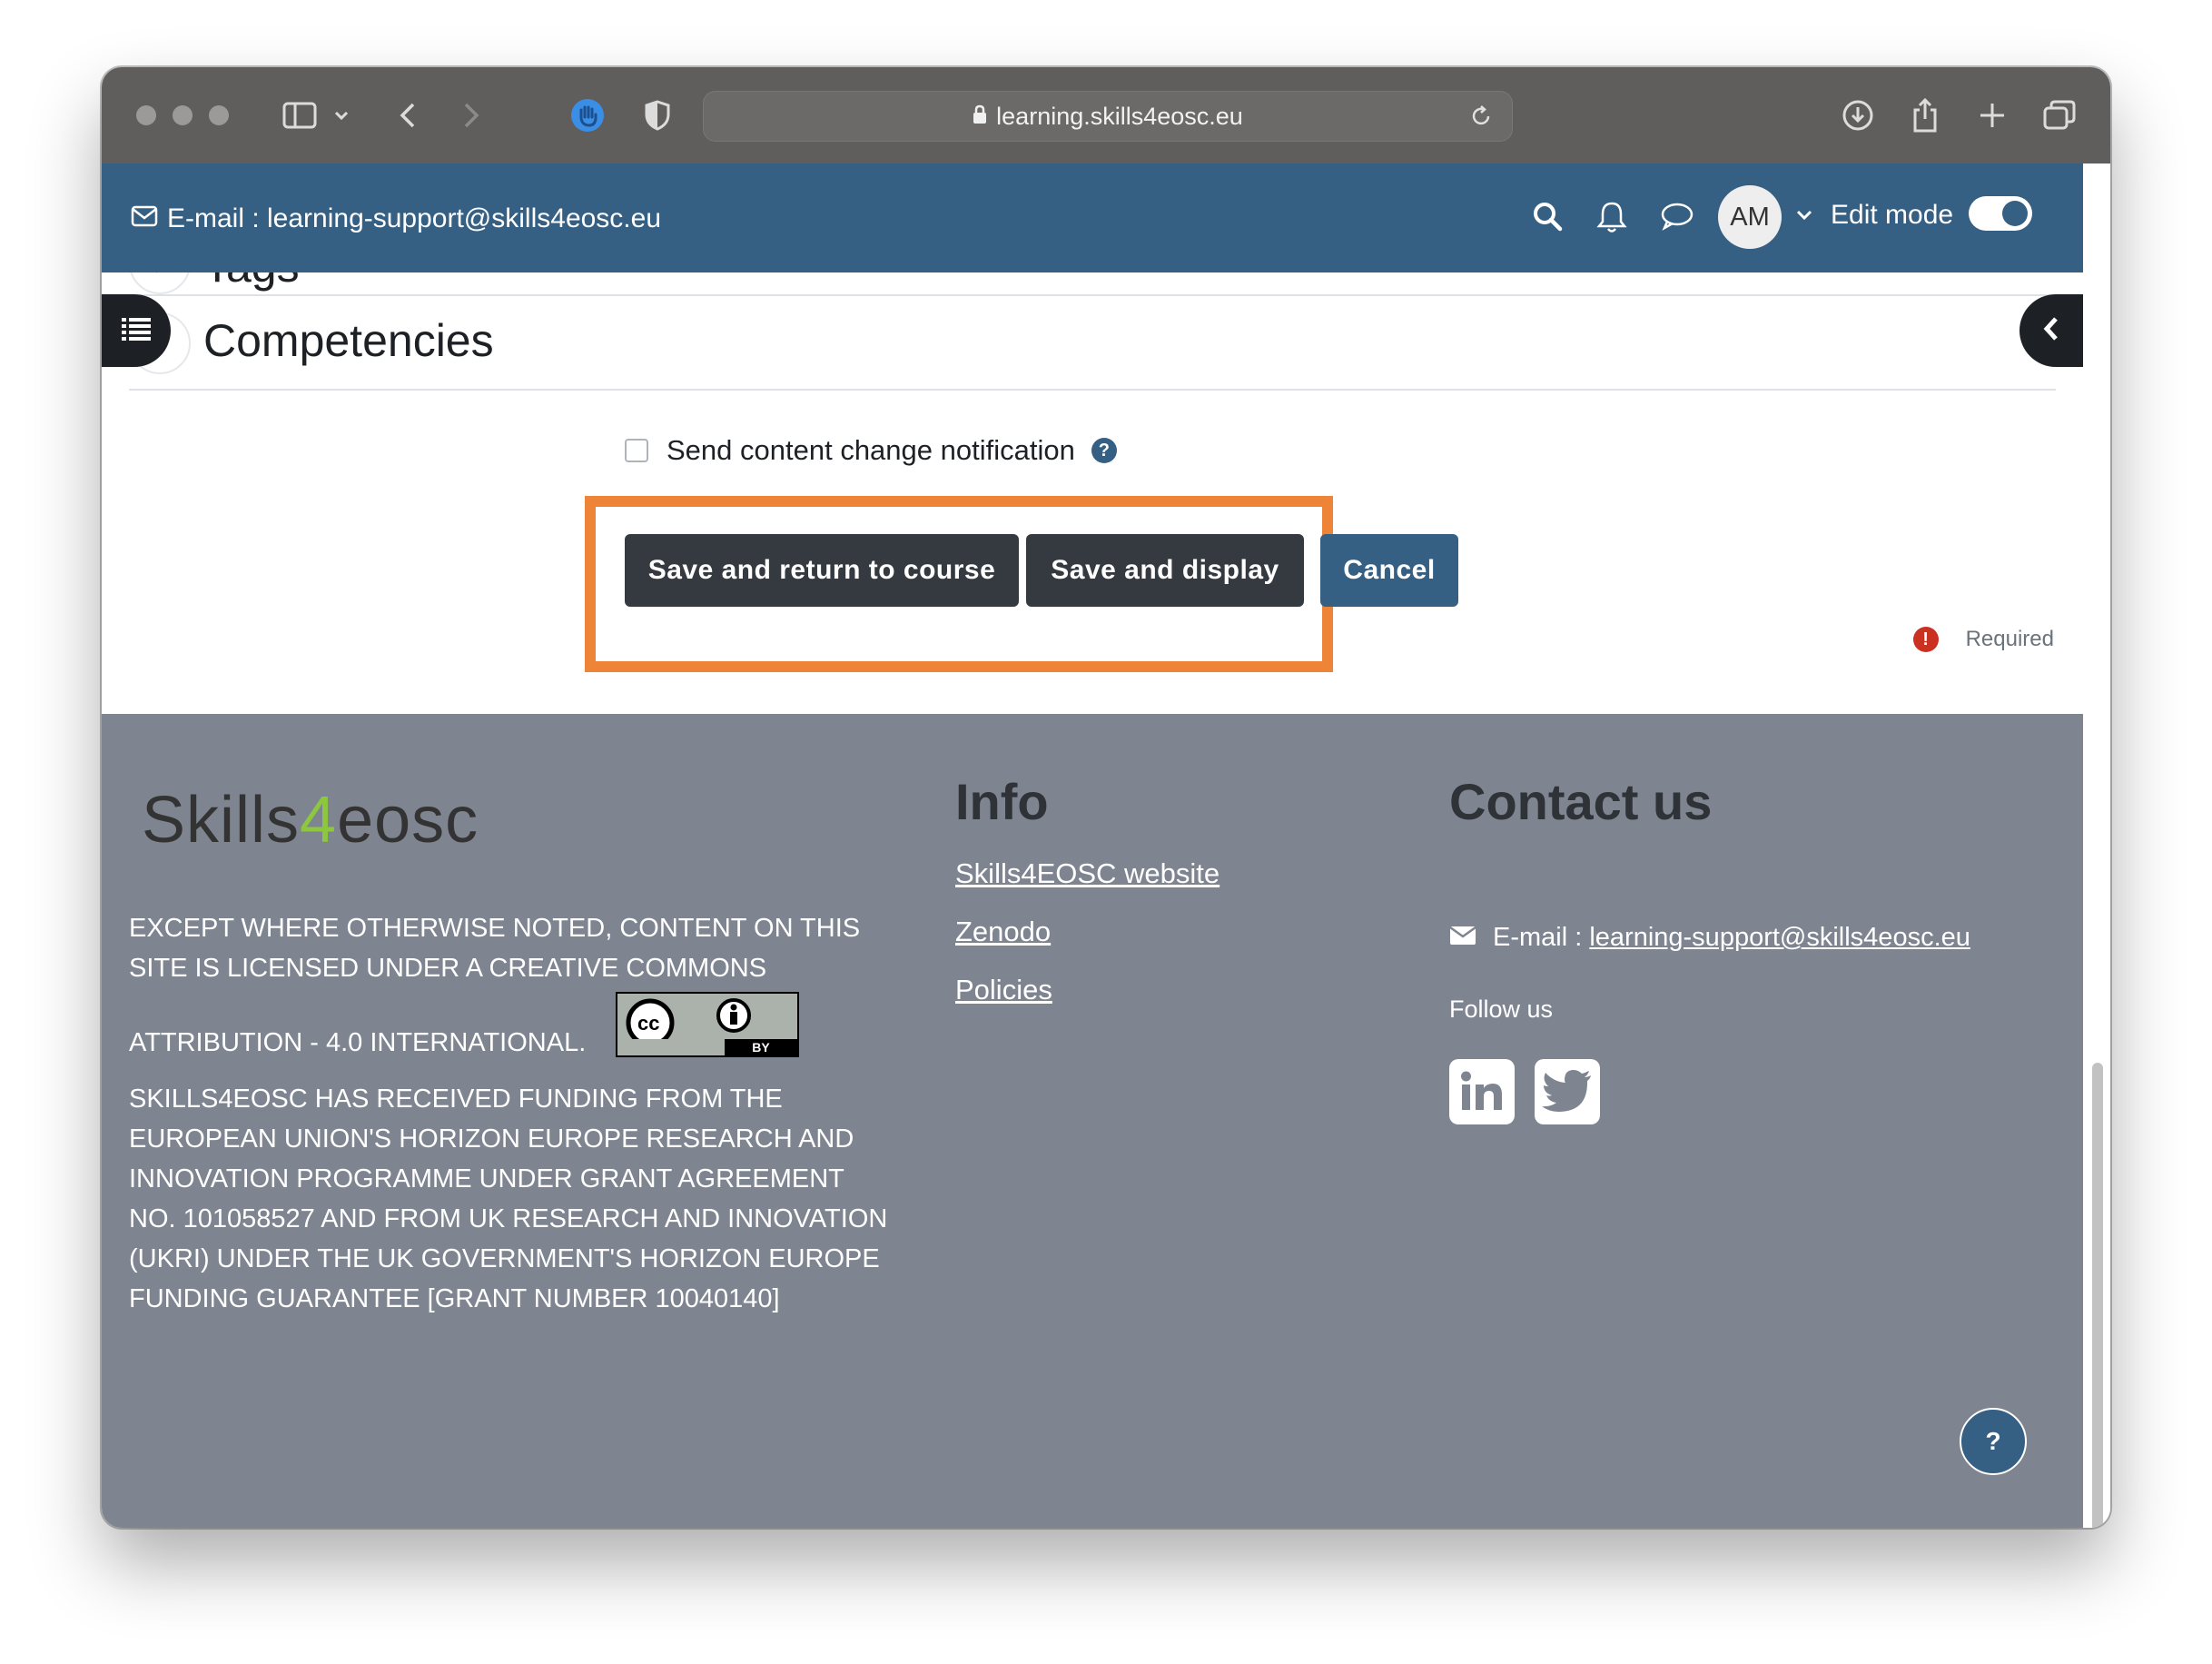 This screenshot has height=1664, width=2212. What do you see at coordinates (648, 1024) in the screenshot?
I see `cc-icon: cc` at bounding box center [648, 1024].